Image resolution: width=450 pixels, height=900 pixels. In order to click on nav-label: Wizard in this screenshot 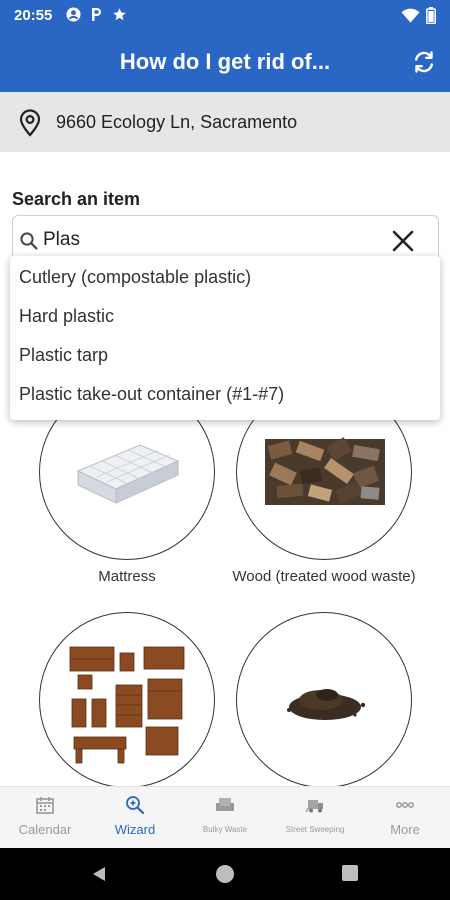, I will do `click(135, 829)`.